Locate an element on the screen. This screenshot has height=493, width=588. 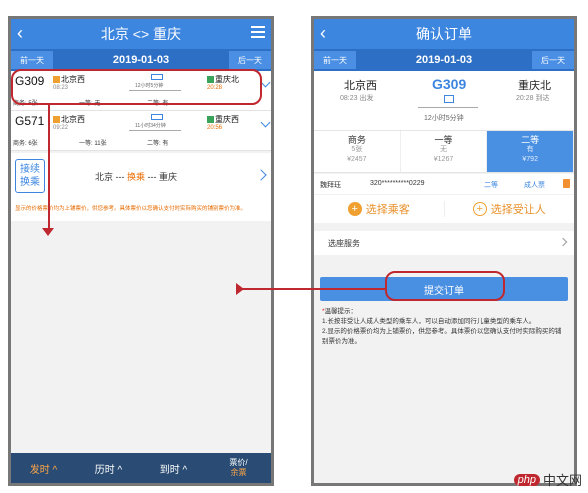
origin-station-icon is located at coordinates (56, 120).